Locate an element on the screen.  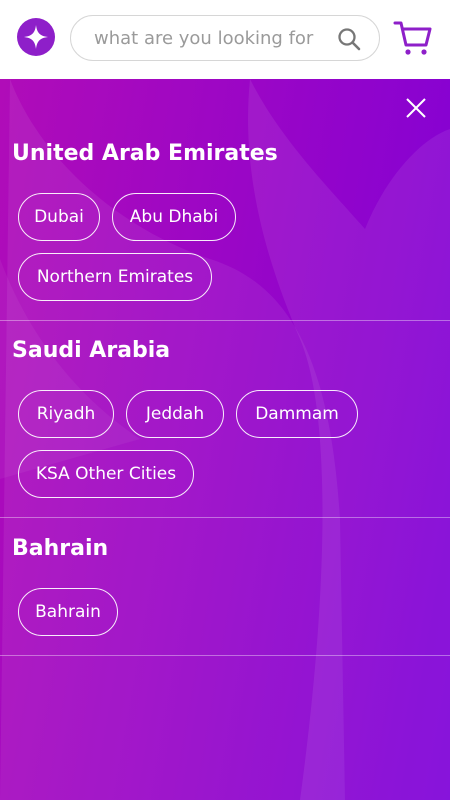
region-title-saudi-arabia: Saudi Arabia is located at coordinates (91, 350).